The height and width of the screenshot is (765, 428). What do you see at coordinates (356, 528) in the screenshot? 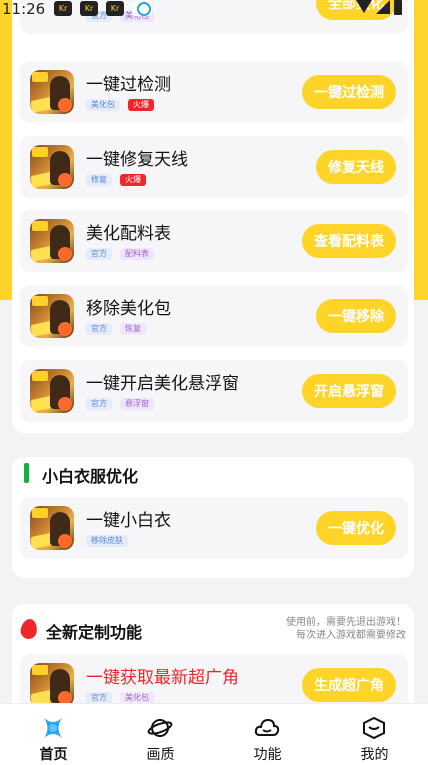
I see `optimize-button: 一键优化` at bounding box center [356, 528].